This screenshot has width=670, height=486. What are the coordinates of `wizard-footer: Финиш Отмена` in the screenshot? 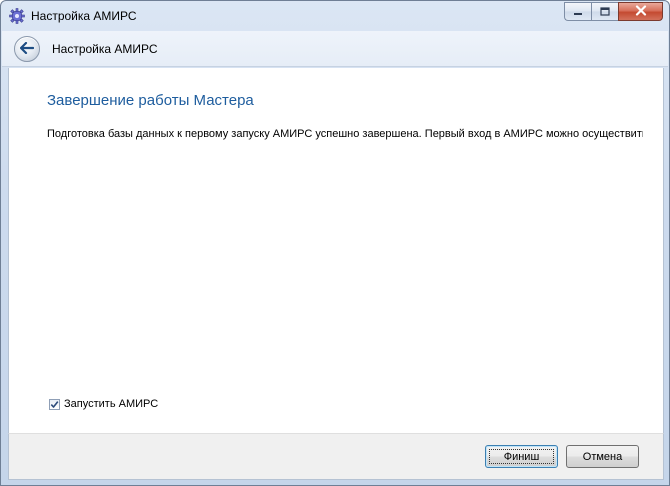 It's located at (336, 456).